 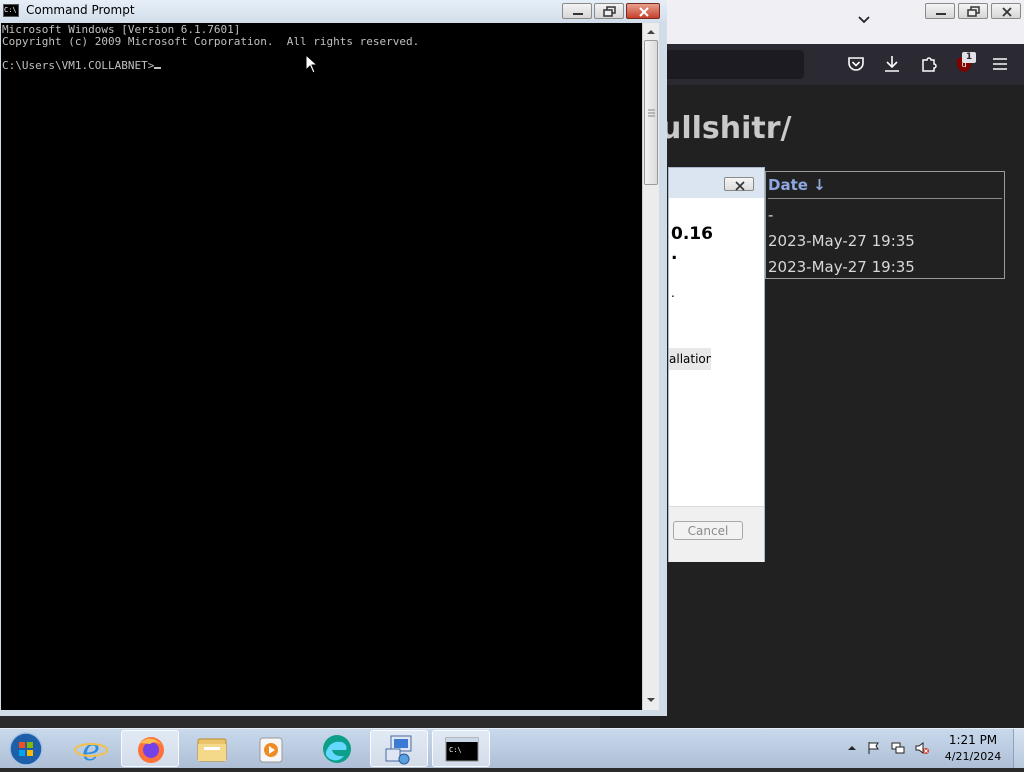 What do you see at coordinates (898, 748) in the screenshot?
I see `network-icon` at bounding box center [898, 748].